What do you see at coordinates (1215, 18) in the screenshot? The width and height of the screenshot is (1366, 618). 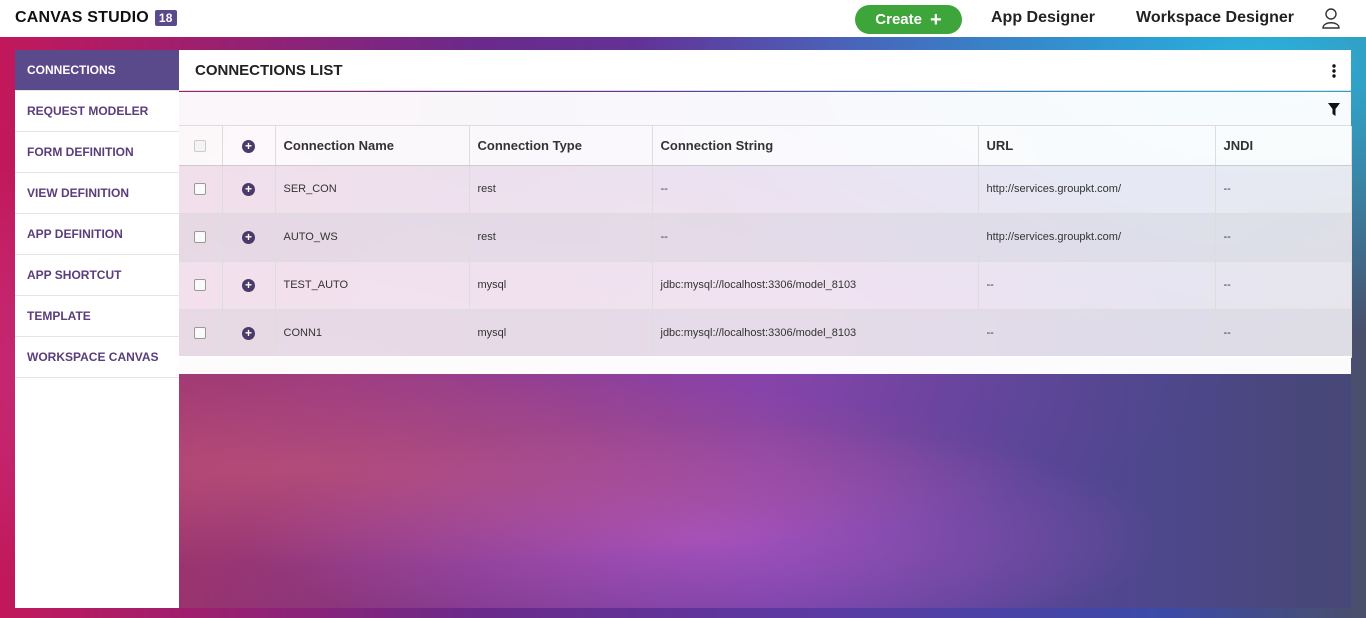 I see `nav-workspace-designer: Workspace Designer` at bounding box center [1215, 18].